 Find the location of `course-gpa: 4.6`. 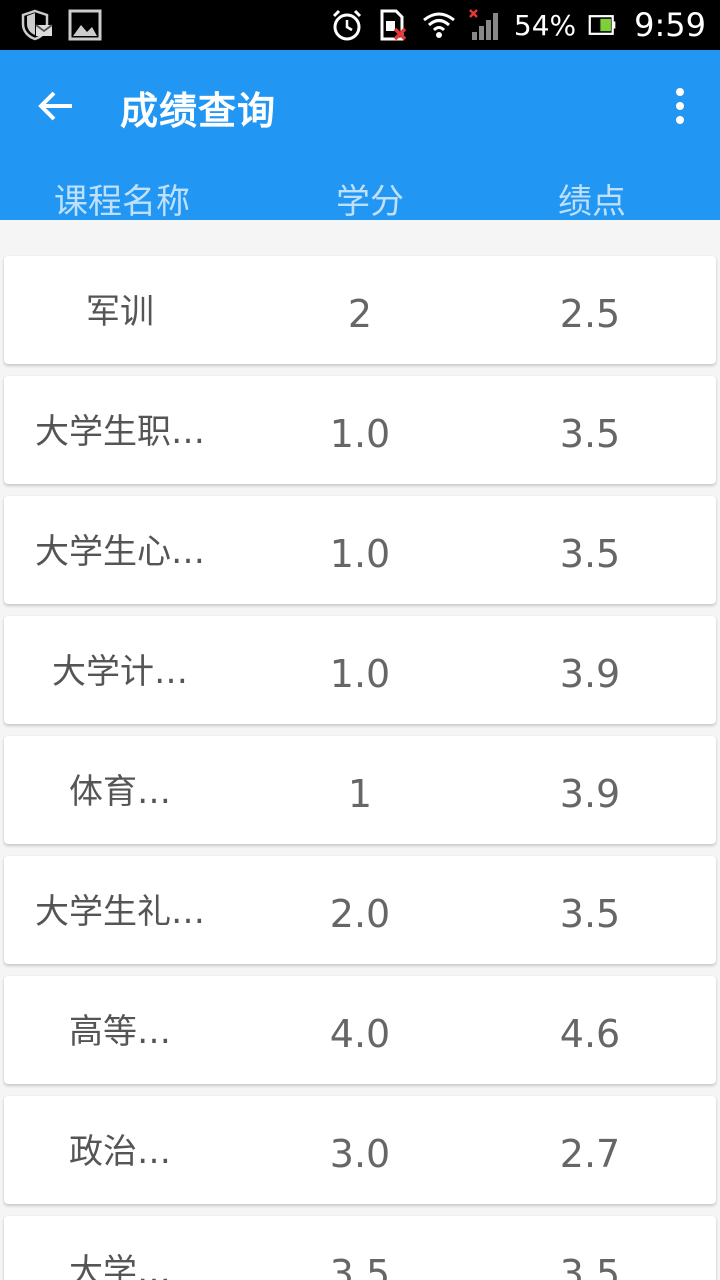

course-gpa: 4.6 is located at coordinates (590, 1034).